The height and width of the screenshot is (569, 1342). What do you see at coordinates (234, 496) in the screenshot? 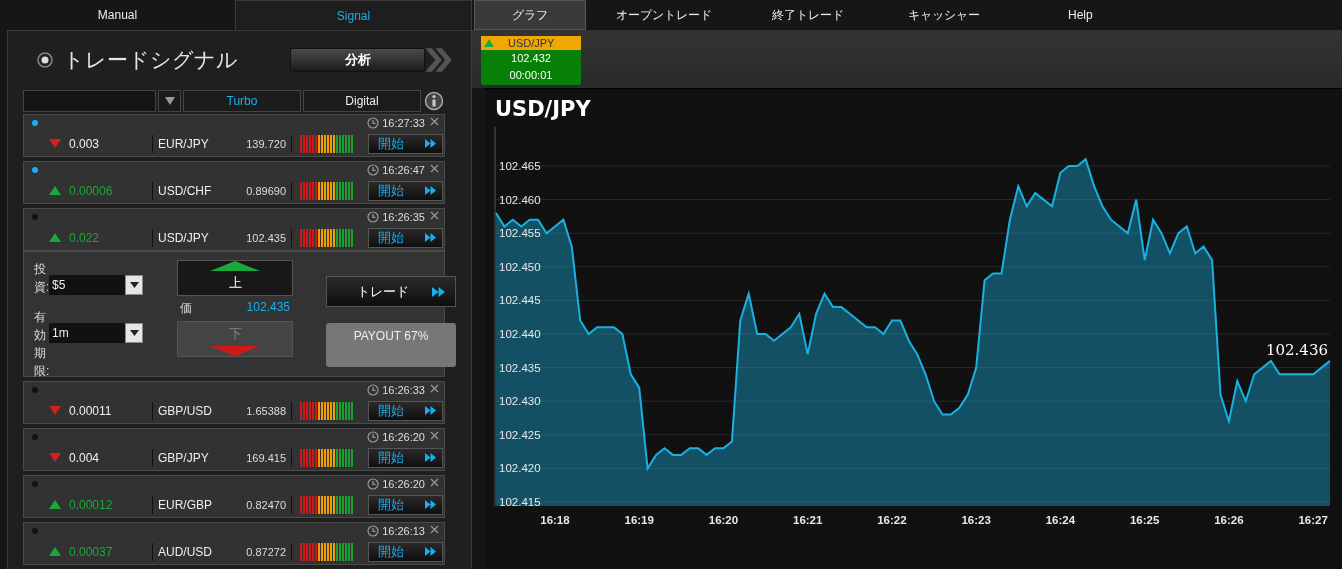
I see `signal-row: 16:26:20 0.00012 EUR/GBP 0.82470 開始` at bounding box center [234, 496].